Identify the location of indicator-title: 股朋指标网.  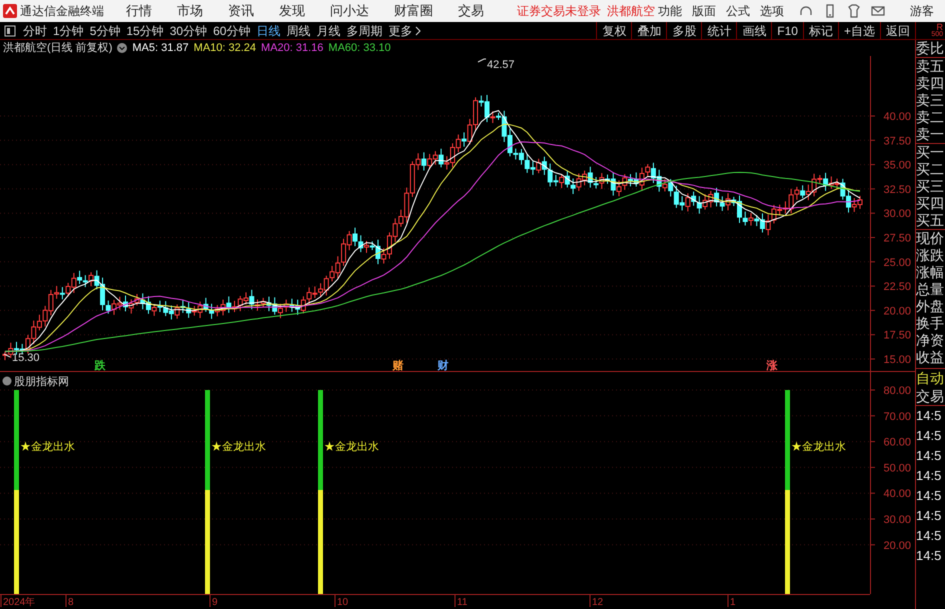
(41, 382).